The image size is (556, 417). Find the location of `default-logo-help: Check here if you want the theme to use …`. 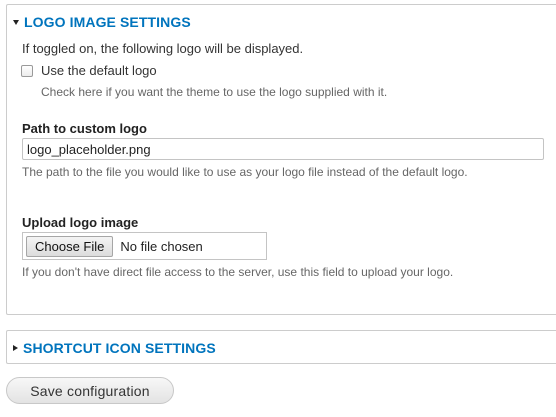

default-logo-help: Check here if you want the theme to use … is located at coordinates (214, 92).